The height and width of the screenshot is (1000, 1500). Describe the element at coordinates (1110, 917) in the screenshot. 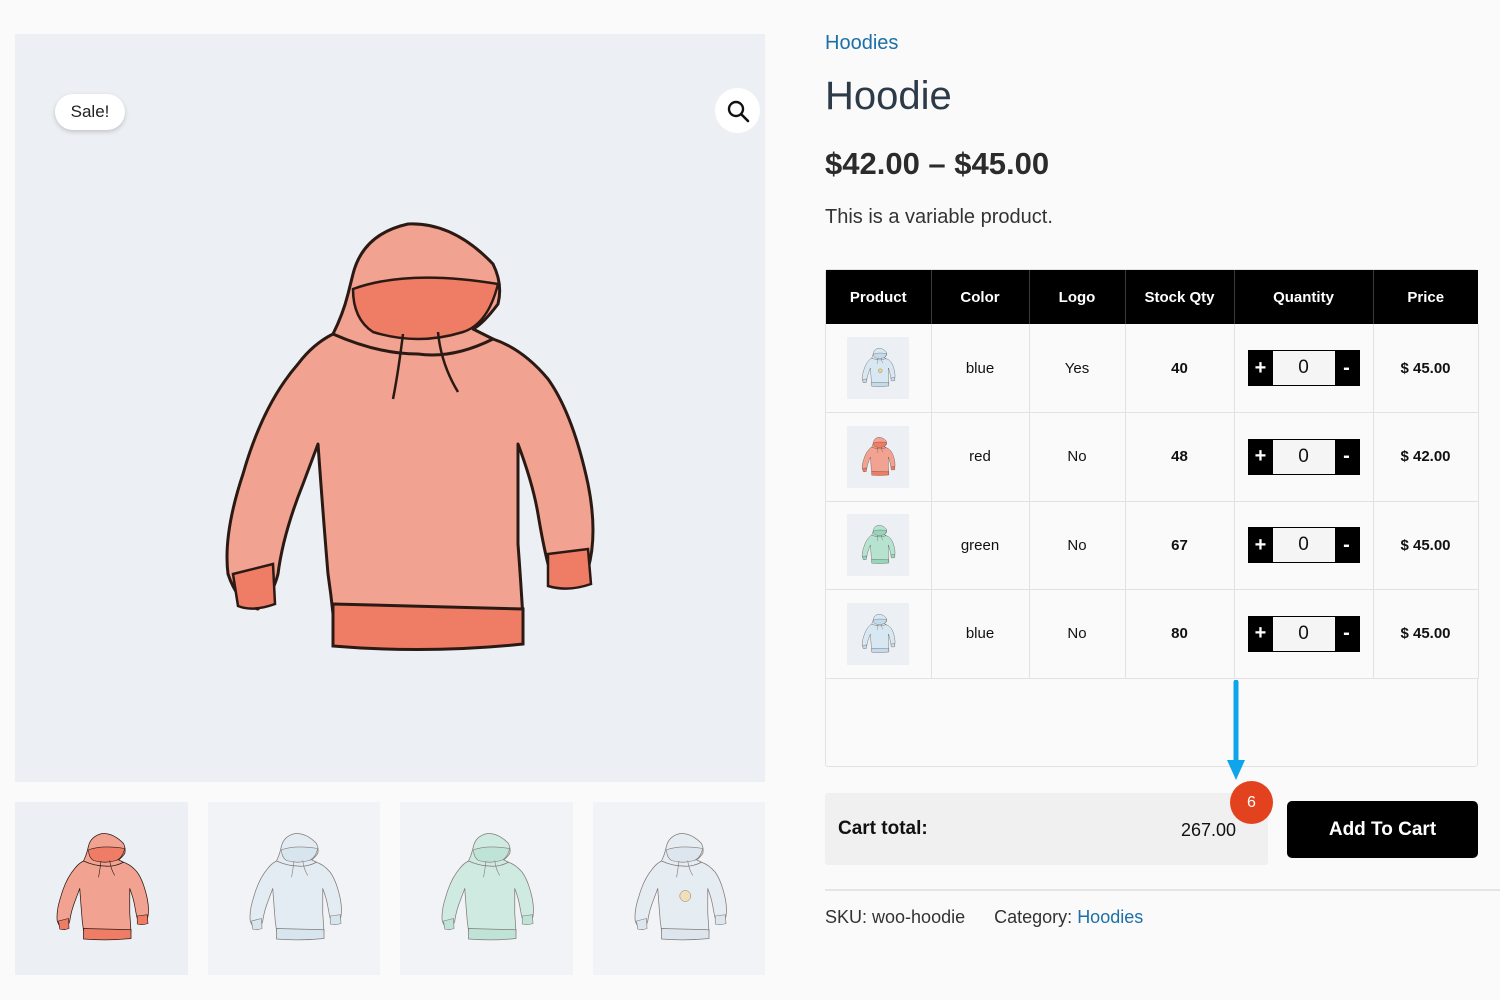

I see `category-link: Hoodies` at that location.